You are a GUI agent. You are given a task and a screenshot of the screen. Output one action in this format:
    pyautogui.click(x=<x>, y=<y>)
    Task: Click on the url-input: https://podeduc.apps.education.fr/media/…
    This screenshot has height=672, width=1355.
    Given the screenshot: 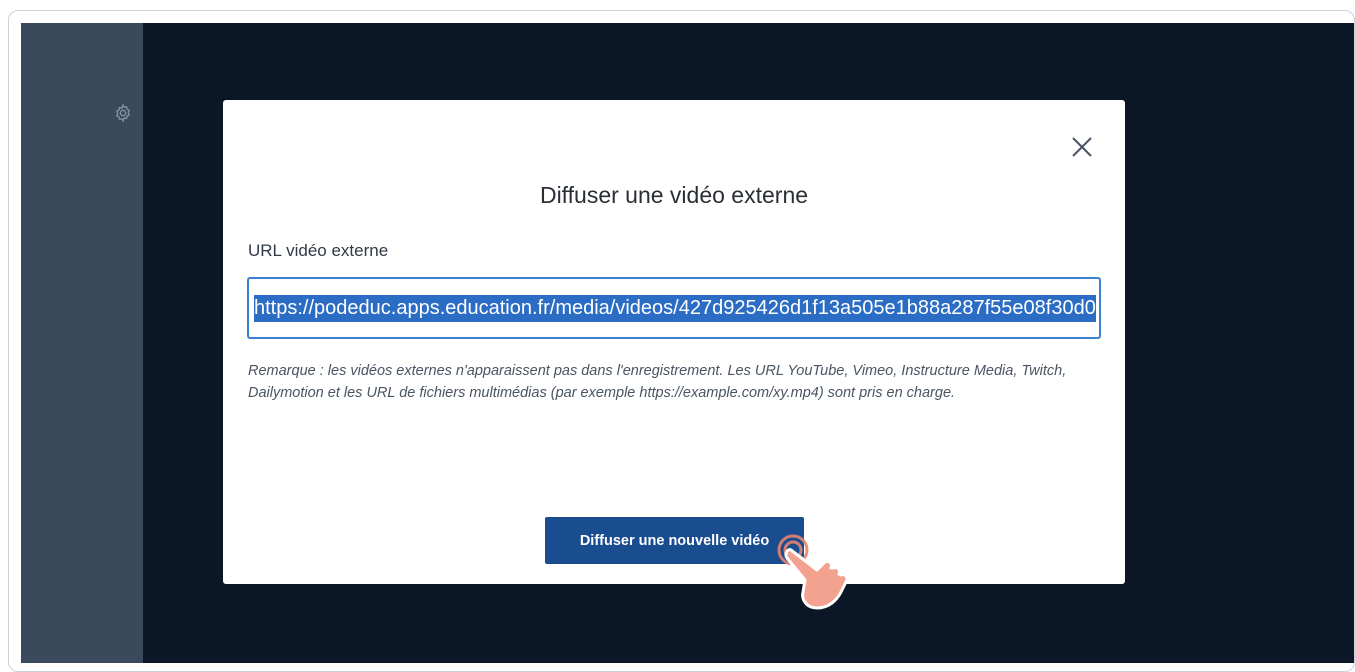 What is the action you would take?
    pyautogui.click(x=674, y=308)
    